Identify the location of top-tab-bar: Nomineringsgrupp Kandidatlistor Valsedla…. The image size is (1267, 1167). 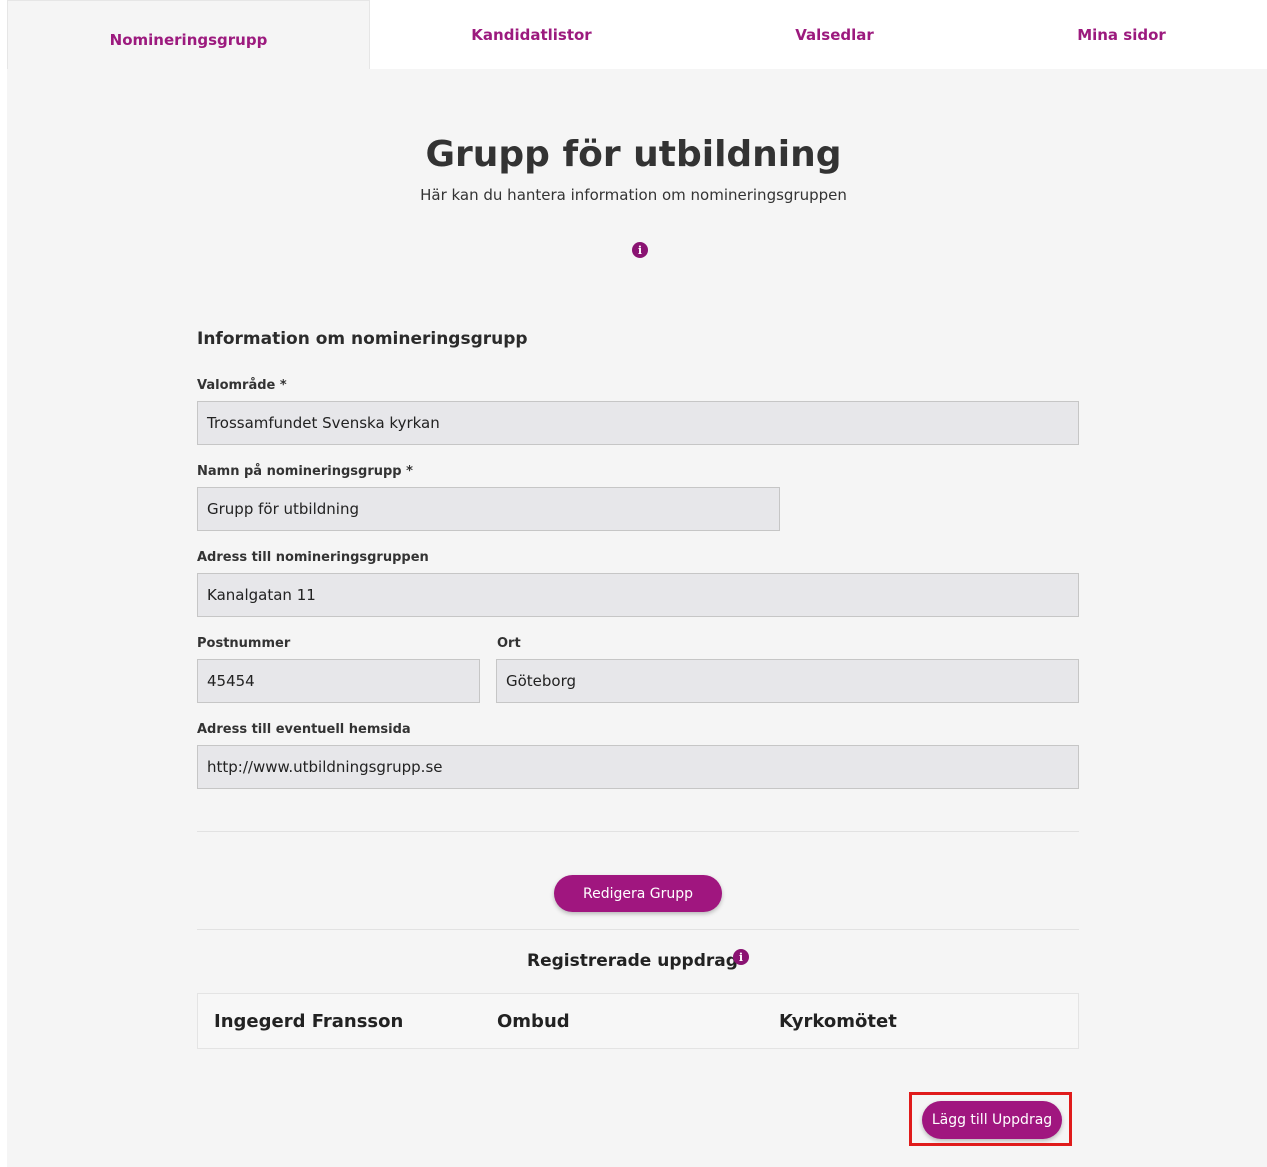
(633, 35).